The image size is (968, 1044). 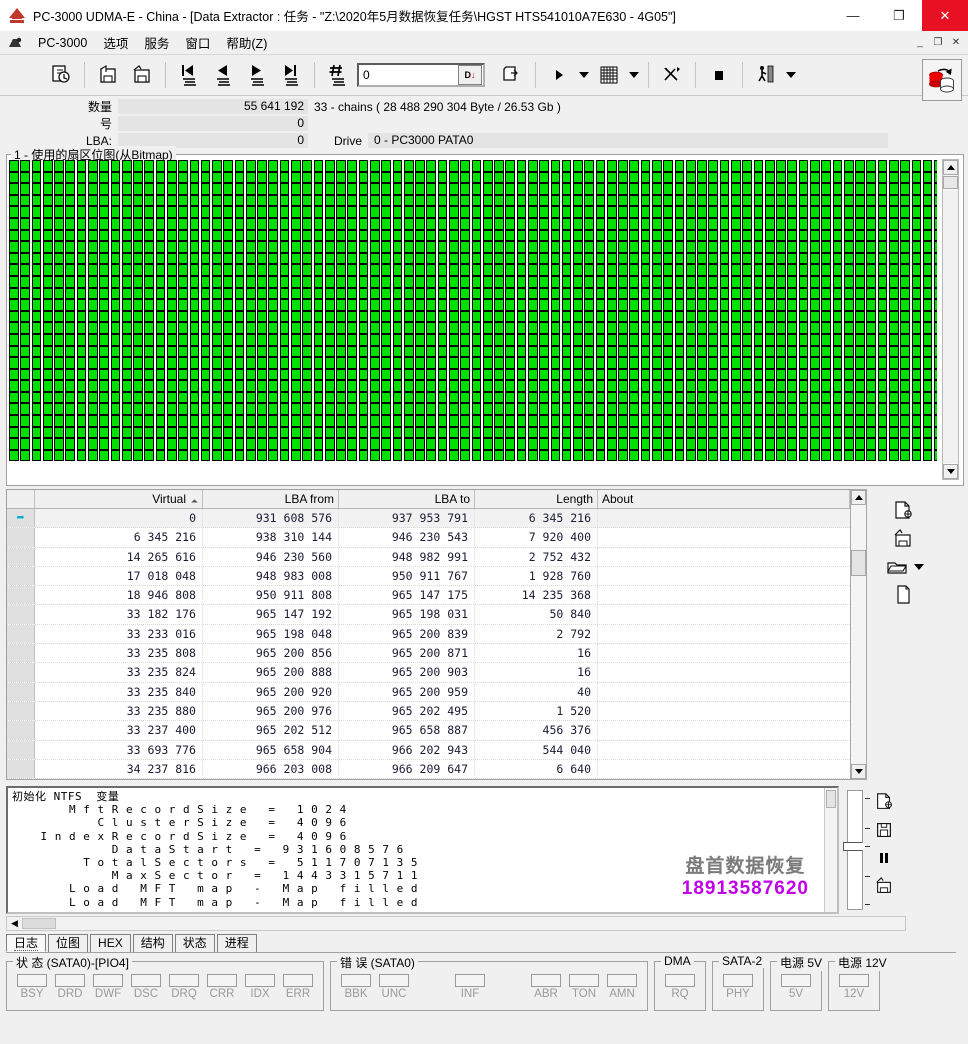 I want to click on tab-5: 进程, so click(x=236, y=943).